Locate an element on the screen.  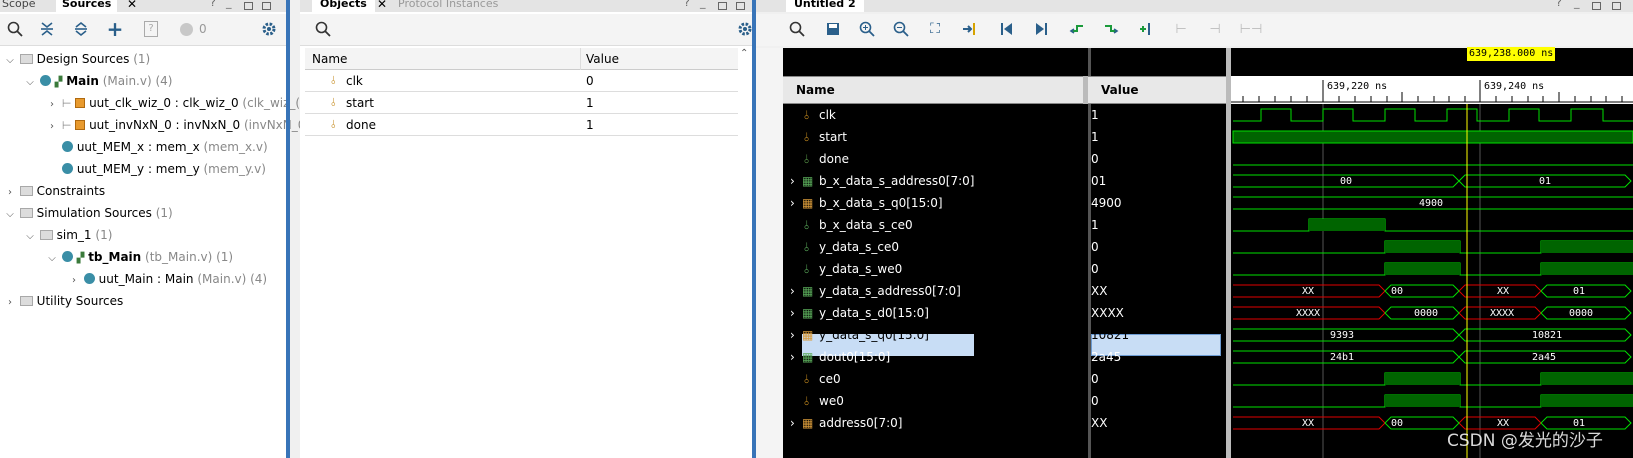
hierarchy-icon: ▞ is located at coordinates (58, 82).